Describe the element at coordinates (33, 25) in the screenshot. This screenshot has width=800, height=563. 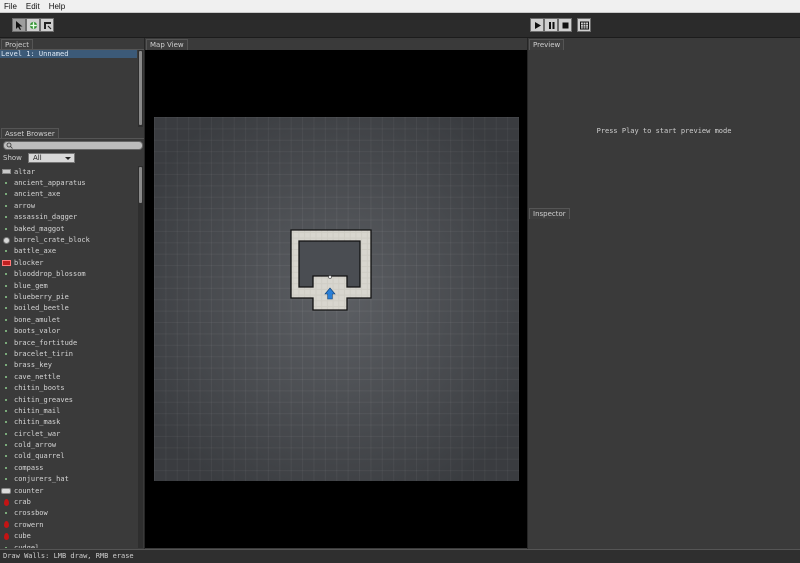
I see `add-tool-button` at that location.